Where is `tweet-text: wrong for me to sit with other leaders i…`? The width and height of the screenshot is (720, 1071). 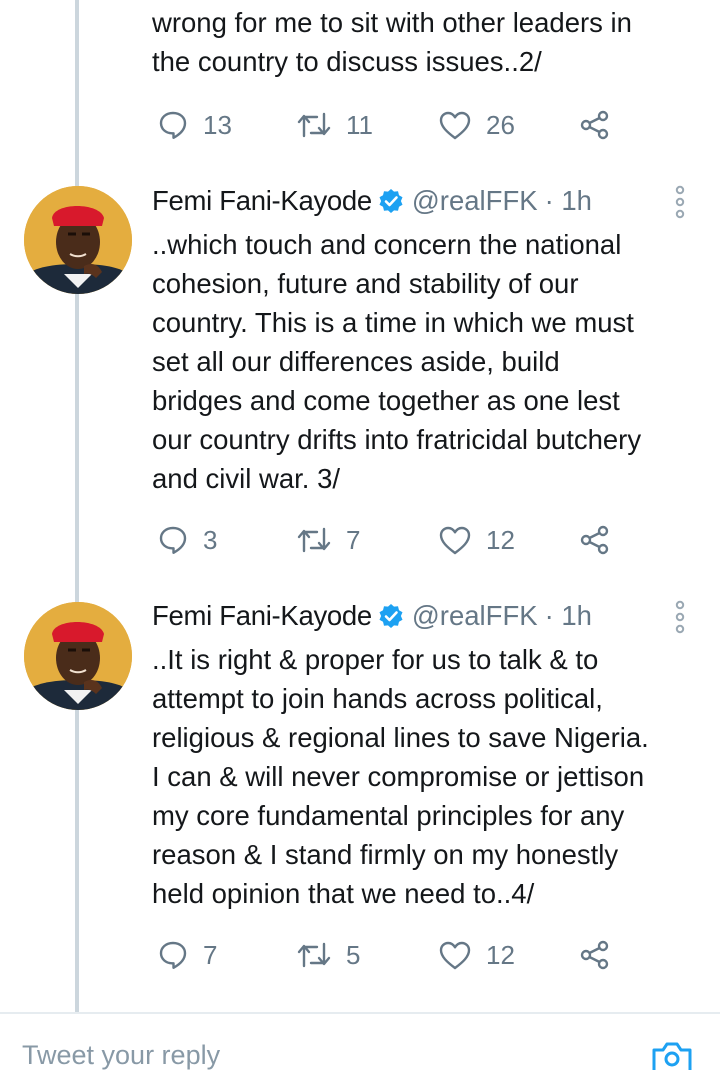
tweet-text: wrong for me to sit with other leaders i… is located at coordinates (392, 42).